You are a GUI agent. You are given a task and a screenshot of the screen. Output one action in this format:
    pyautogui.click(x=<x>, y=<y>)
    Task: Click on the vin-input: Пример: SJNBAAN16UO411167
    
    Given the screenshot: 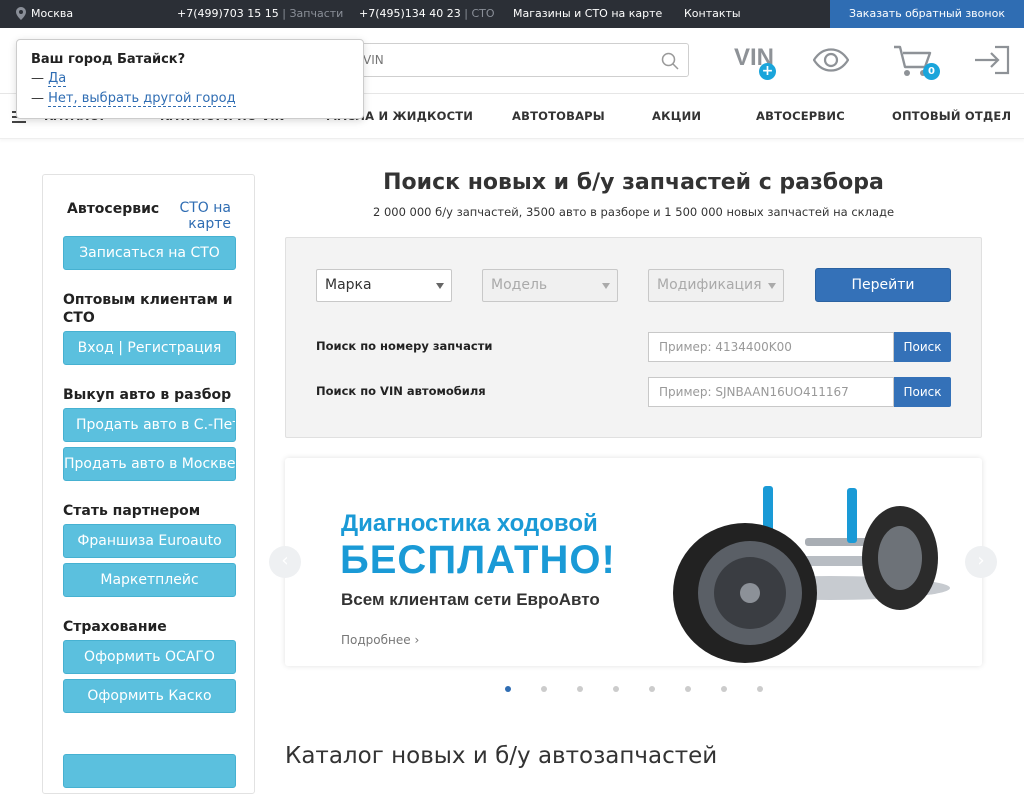 What is the action you would take?
    pyautogui.click(x=771, y=392)
    